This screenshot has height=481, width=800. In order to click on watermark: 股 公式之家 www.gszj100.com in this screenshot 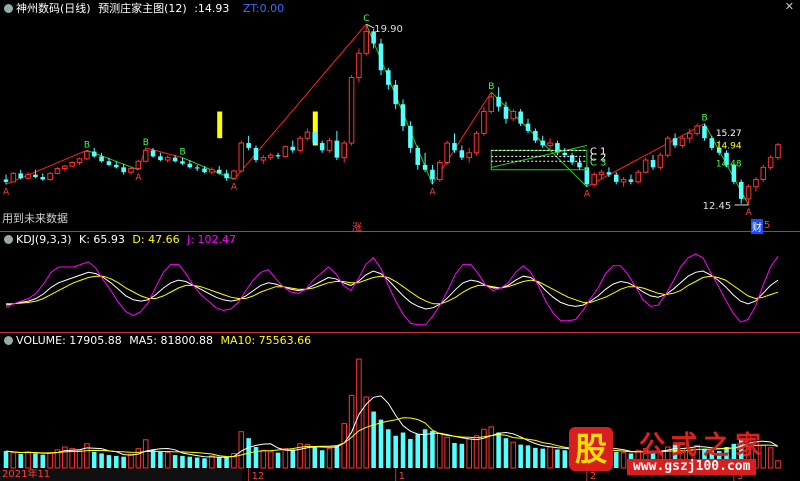, I will do `click(670, 451)`.